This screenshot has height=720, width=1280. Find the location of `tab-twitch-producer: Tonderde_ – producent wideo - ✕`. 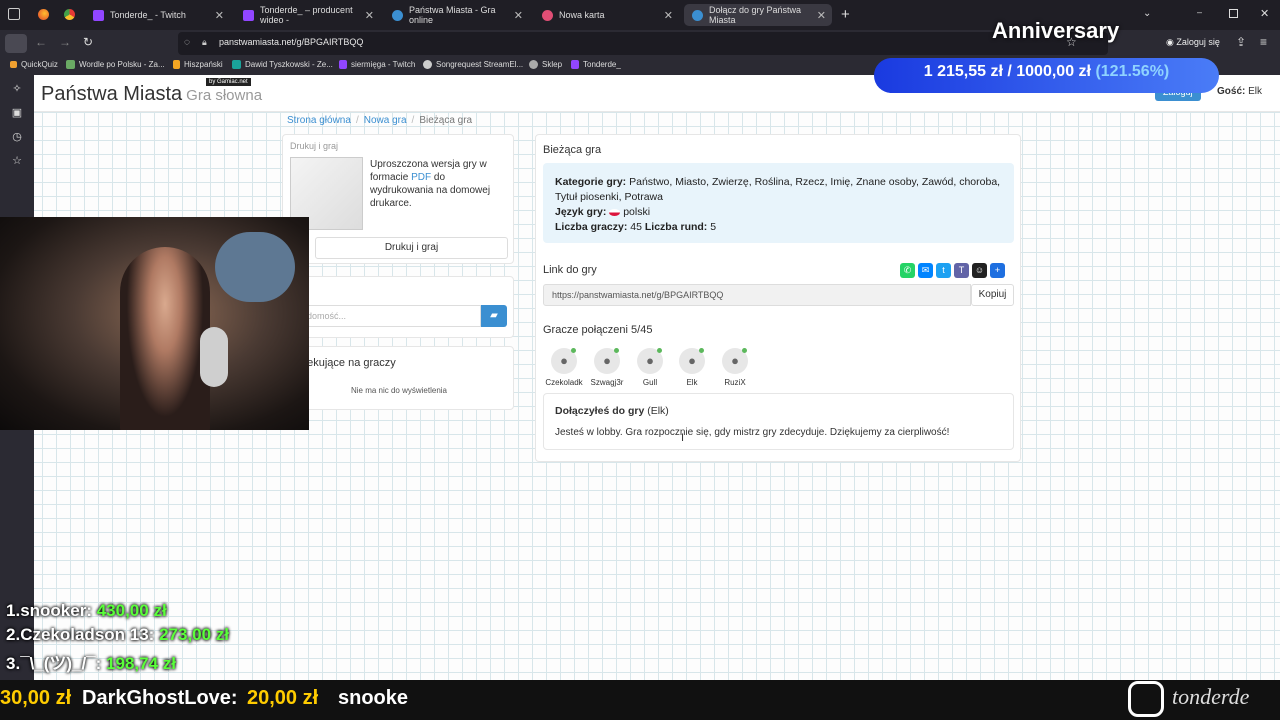

tab-twitch-producer: Tonderde_ – producent wideo - ✕ is located at coordinates (307, 15).